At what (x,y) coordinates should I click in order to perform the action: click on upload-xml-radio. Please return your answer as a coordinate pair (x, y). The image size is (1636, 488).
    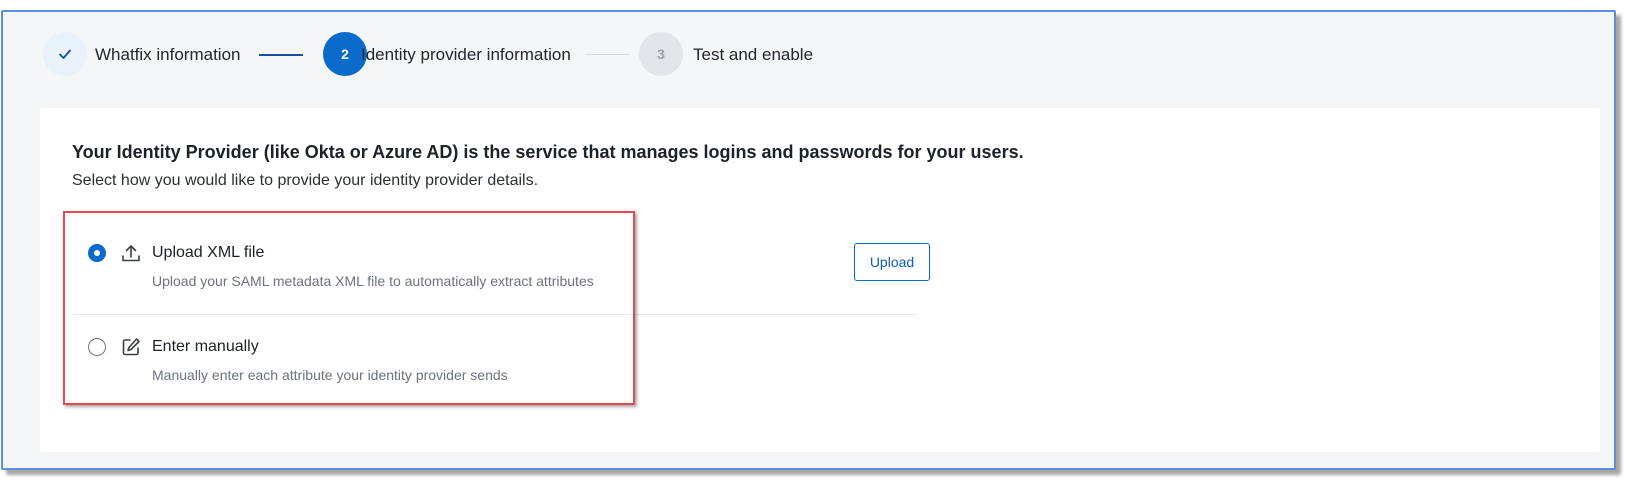
    Looking at the image, I should click on (97, 253).